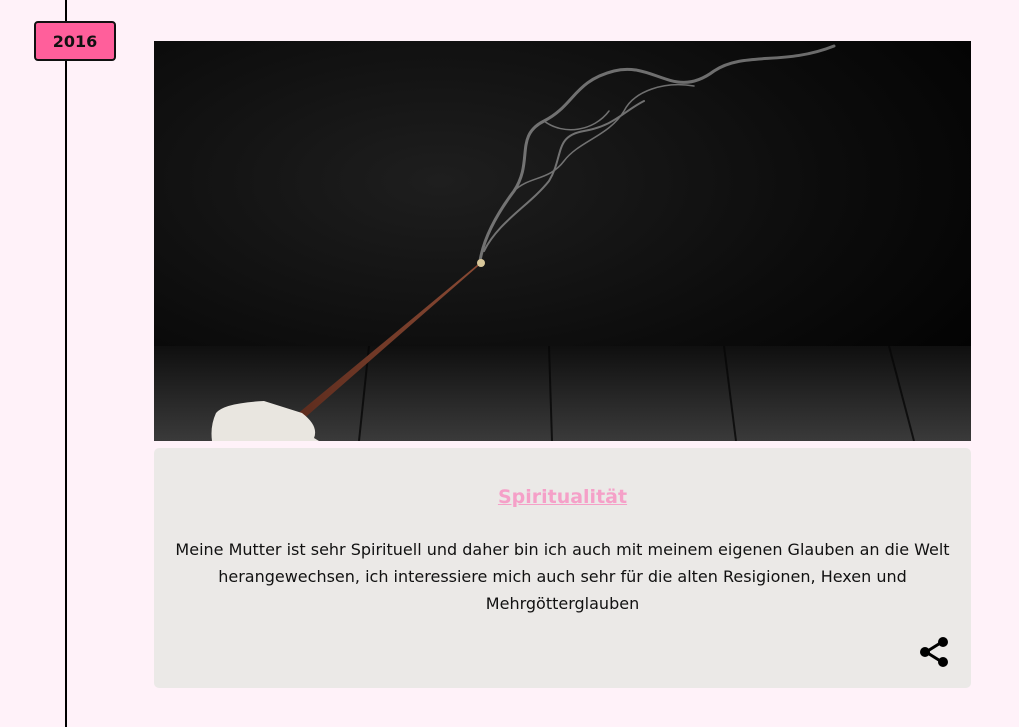  I want to click on share-icon, so click(935, 652).